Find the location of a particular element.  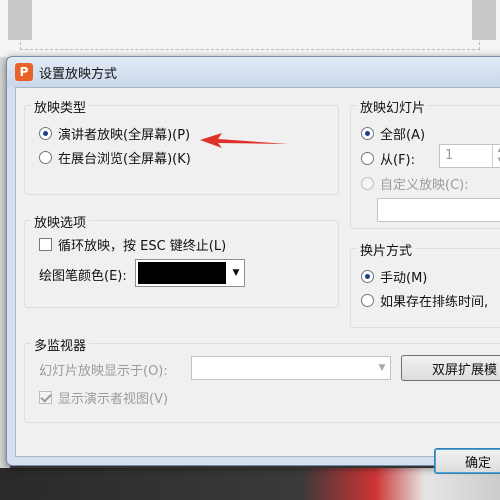

from-slide-spinner: 1 ▲ ▼ is located at coordinates (469, 156).